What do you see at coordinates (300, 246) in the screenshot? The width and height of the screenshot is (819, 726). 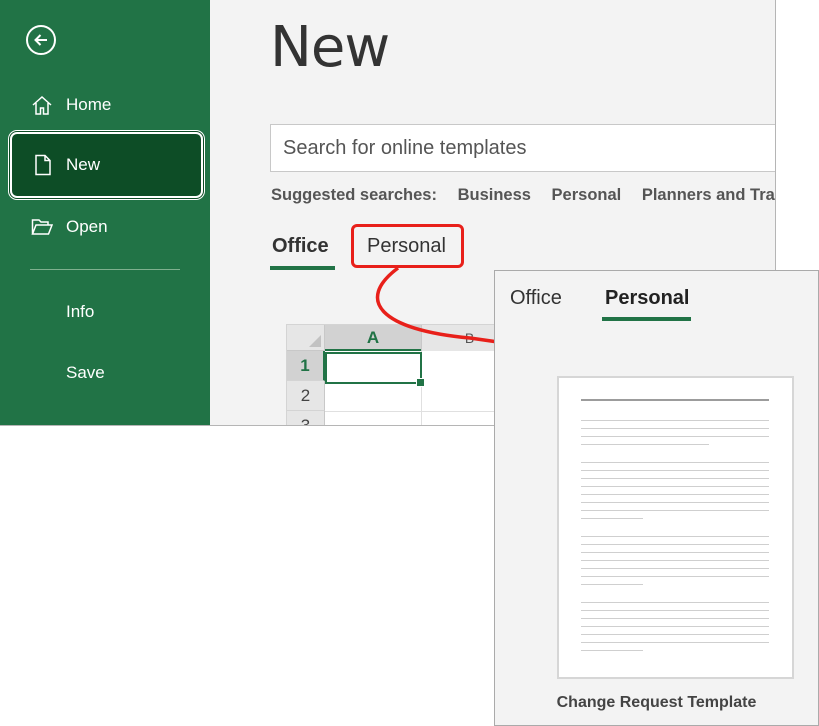 I see `tab-office: Office` at bounding box center [300, 246].